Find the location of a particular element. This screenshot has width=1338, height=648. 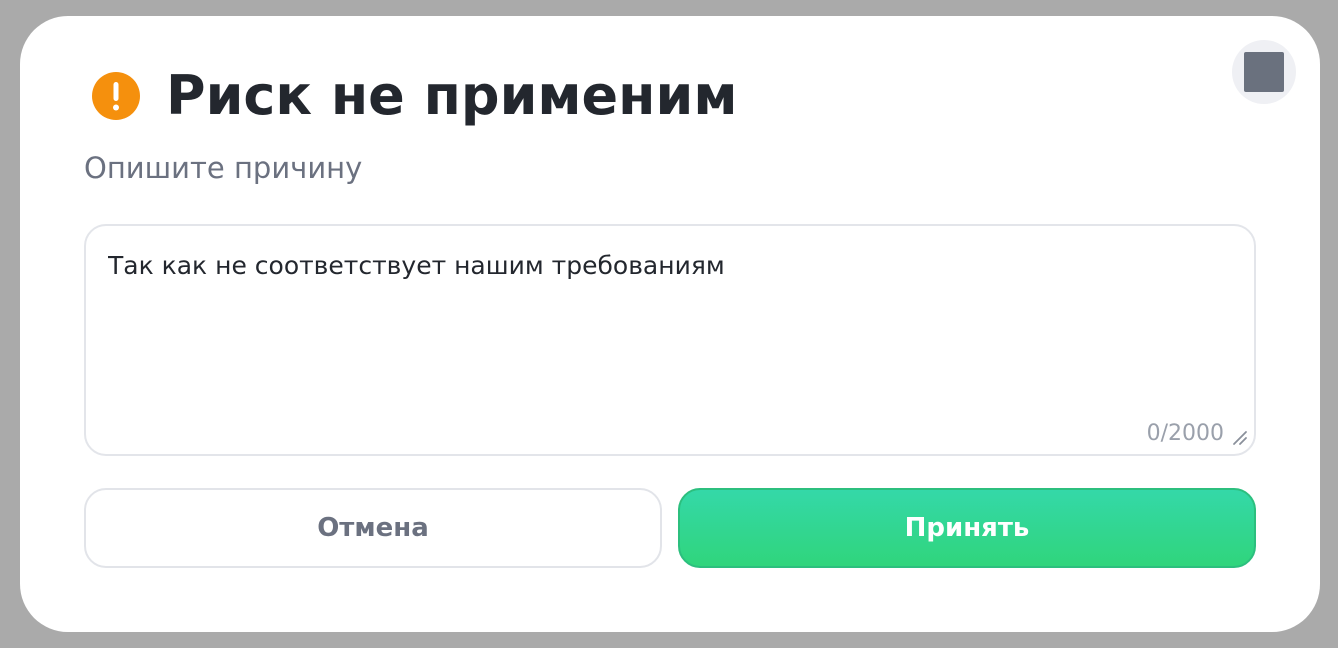

warning-icon is located at coordinates (116, 96).